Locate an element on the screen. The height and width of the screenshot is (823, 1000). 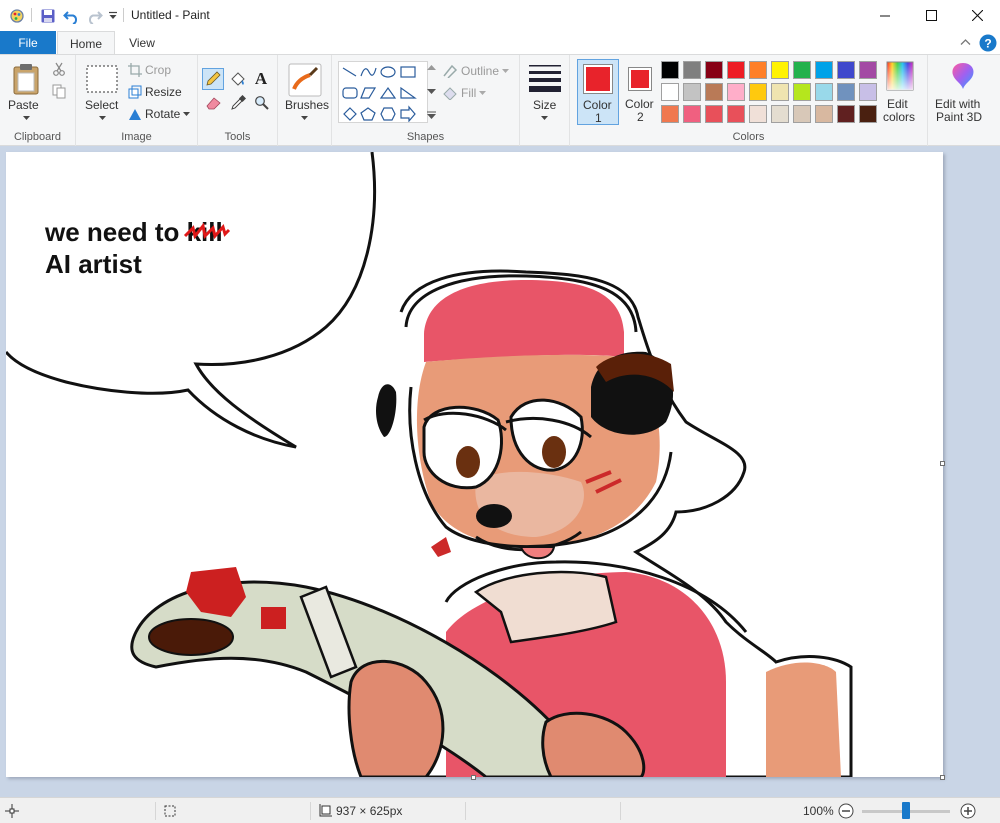
minimize-button is located at coordinates (885, 15).